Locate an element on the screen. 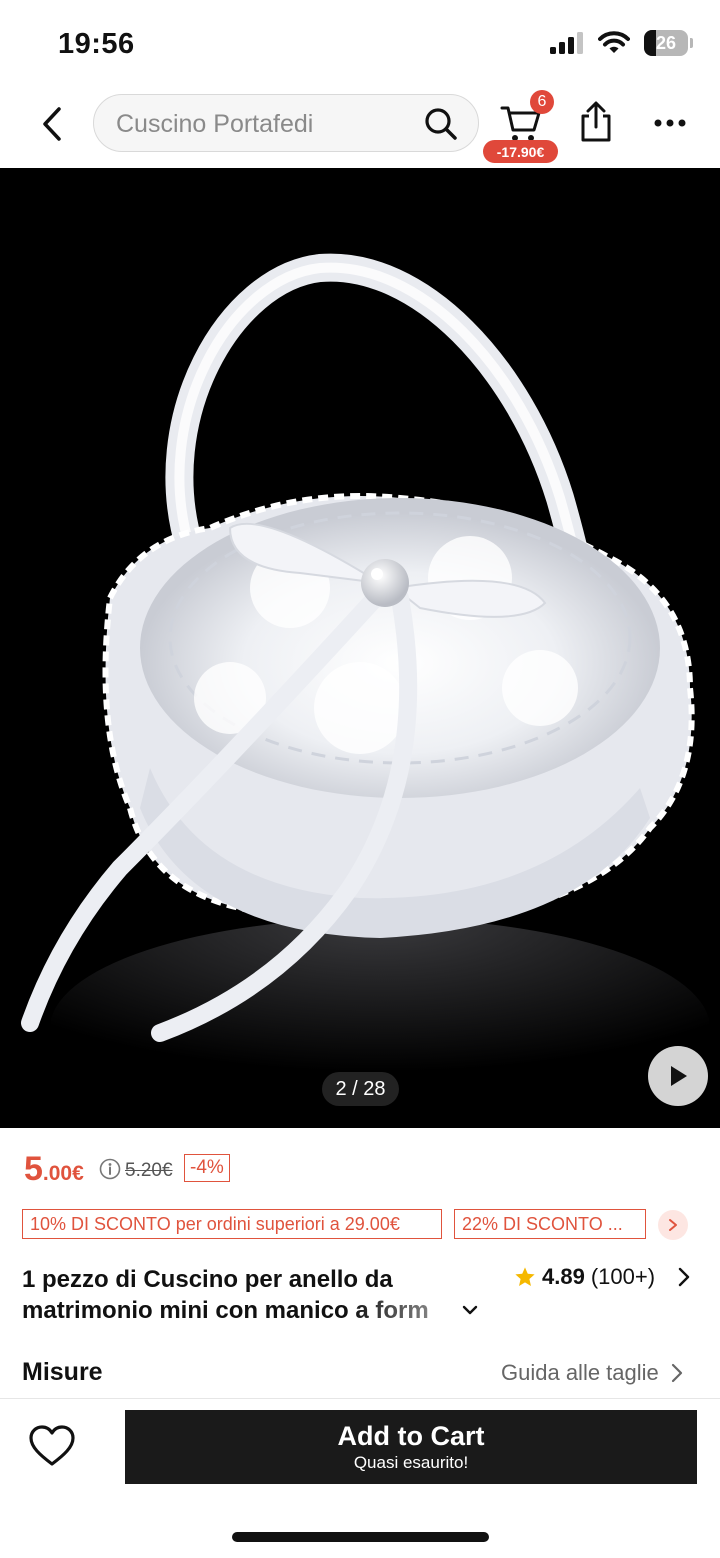 This screenshot has width=720, height=1558. product-title-line-2: matrimonio mini con manico a form is located at coordinates (257, 1310).